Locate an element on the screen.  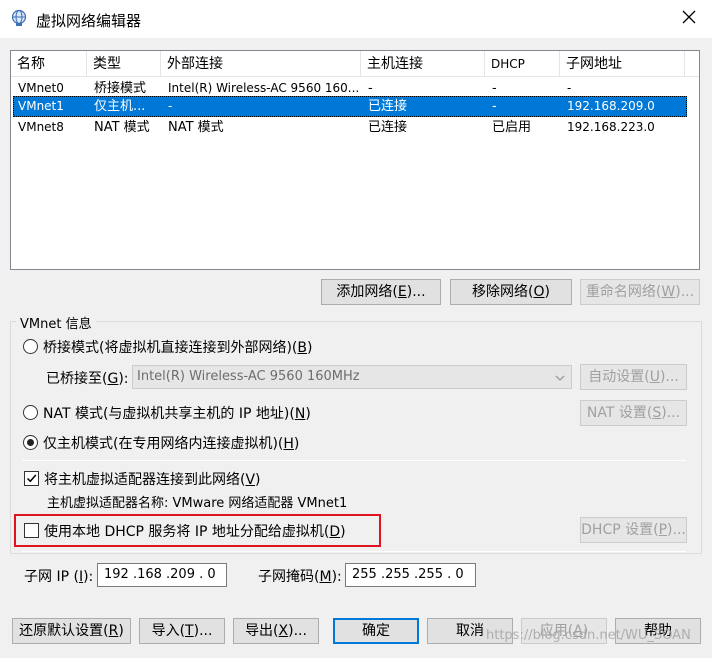
checkmark-icon is located at coordinates (31, 478).